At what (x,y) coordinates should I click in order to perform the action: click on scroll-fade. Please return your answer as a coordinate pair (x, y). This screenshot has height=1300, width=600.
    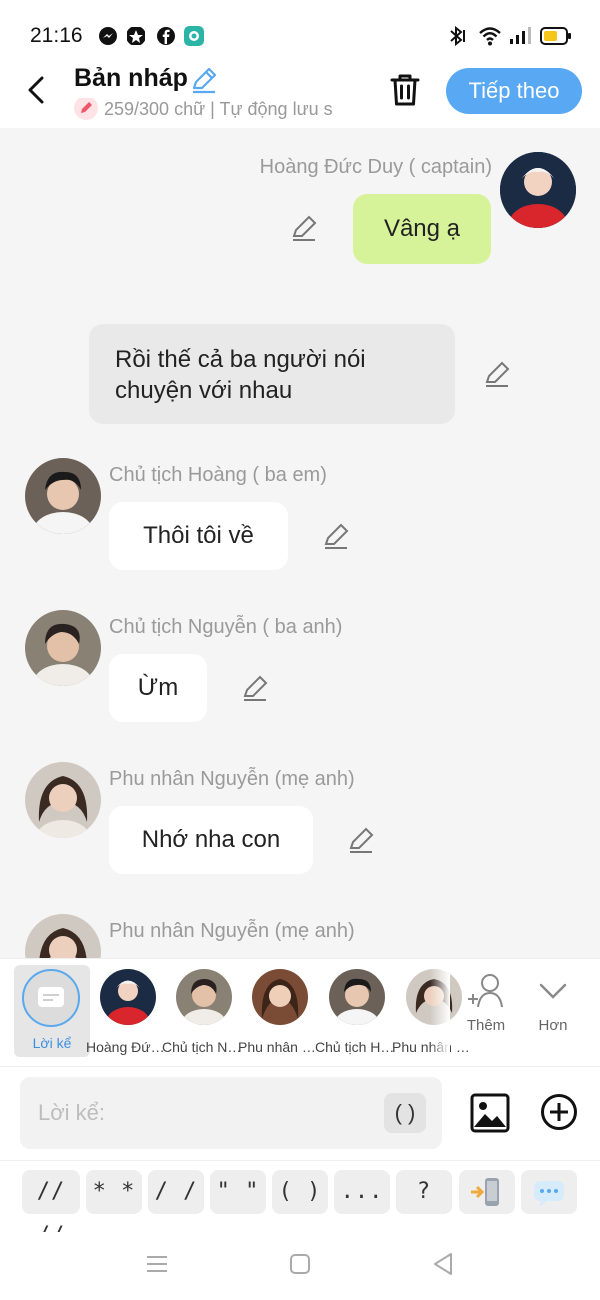
    Looking at the image, I should click on (440, 1009).